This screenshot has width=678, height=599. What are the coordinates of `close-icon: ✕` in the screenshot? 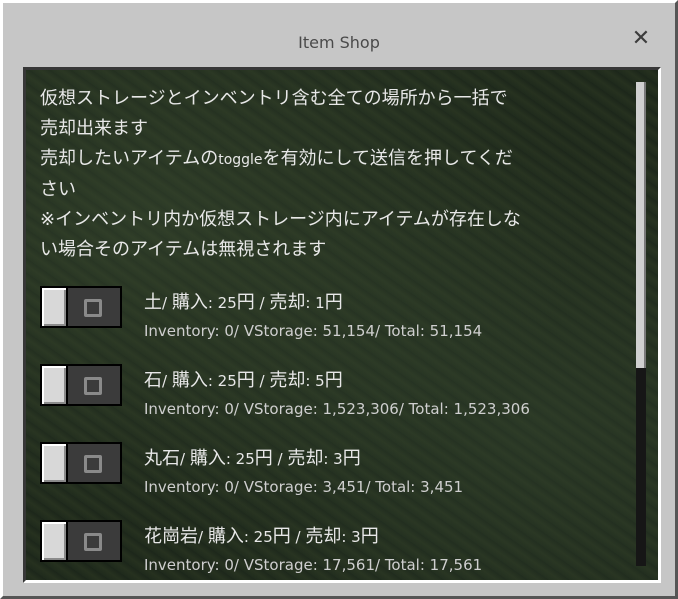 It's located at (641, 39).